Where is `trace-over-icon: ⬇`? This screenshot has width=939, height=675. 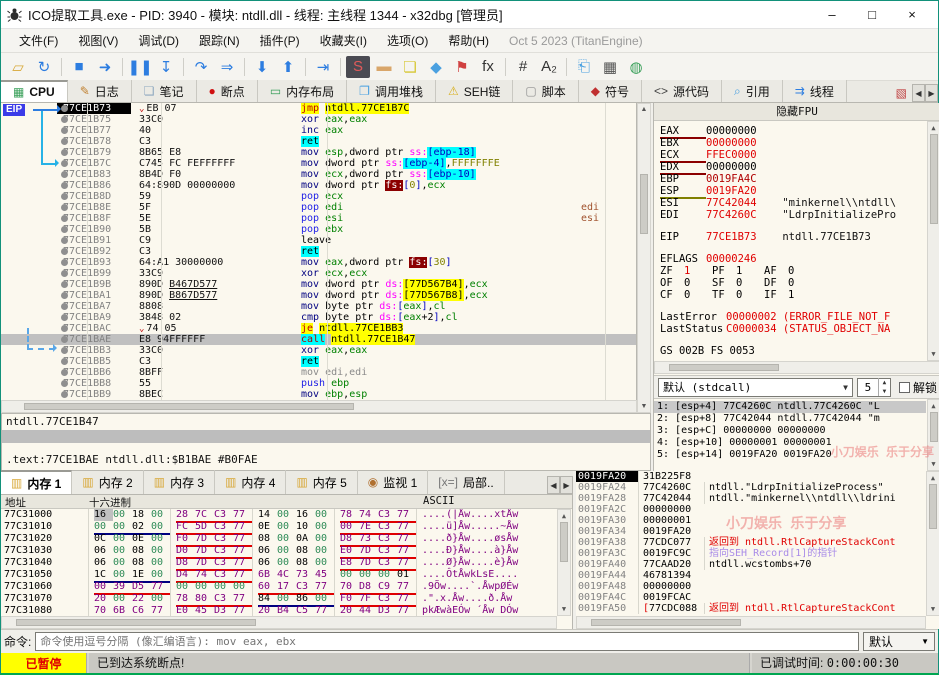 trace-over-icon: ⬇ is located at coordinates (262, 67).